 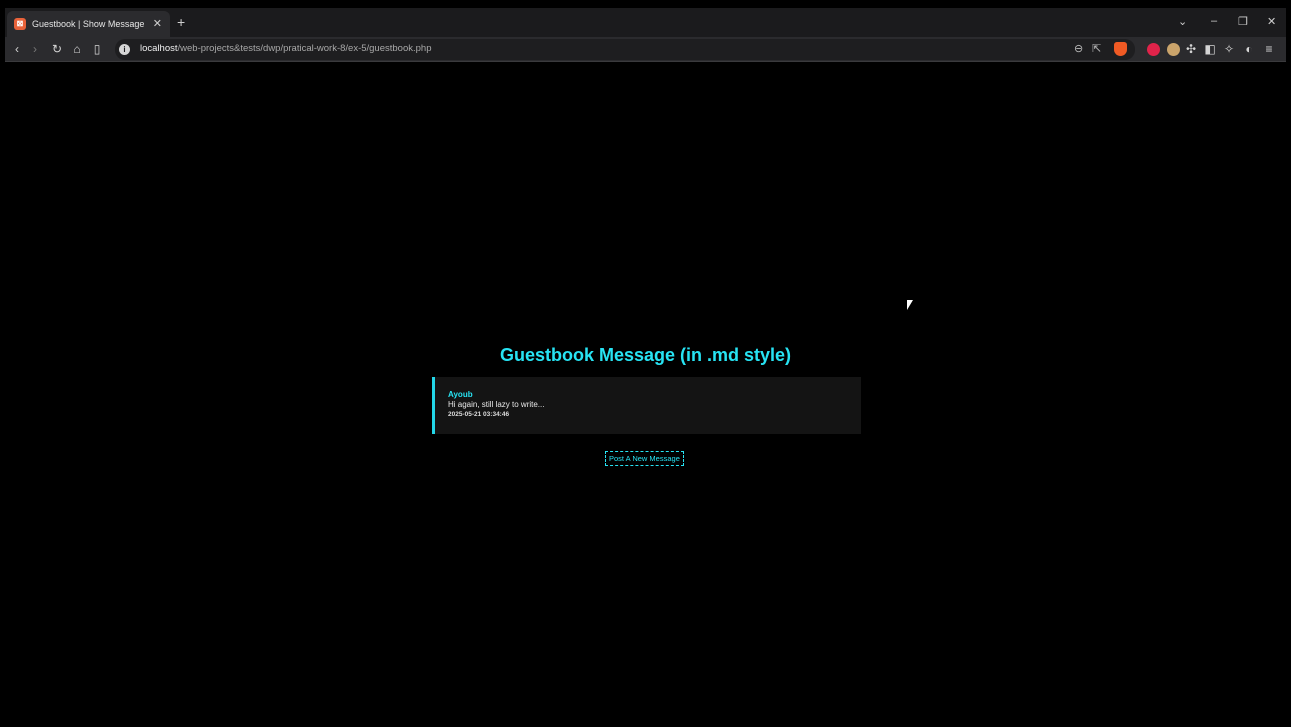 I want to click on zoom-icon: ⊖, so click(x=1078, y=48).